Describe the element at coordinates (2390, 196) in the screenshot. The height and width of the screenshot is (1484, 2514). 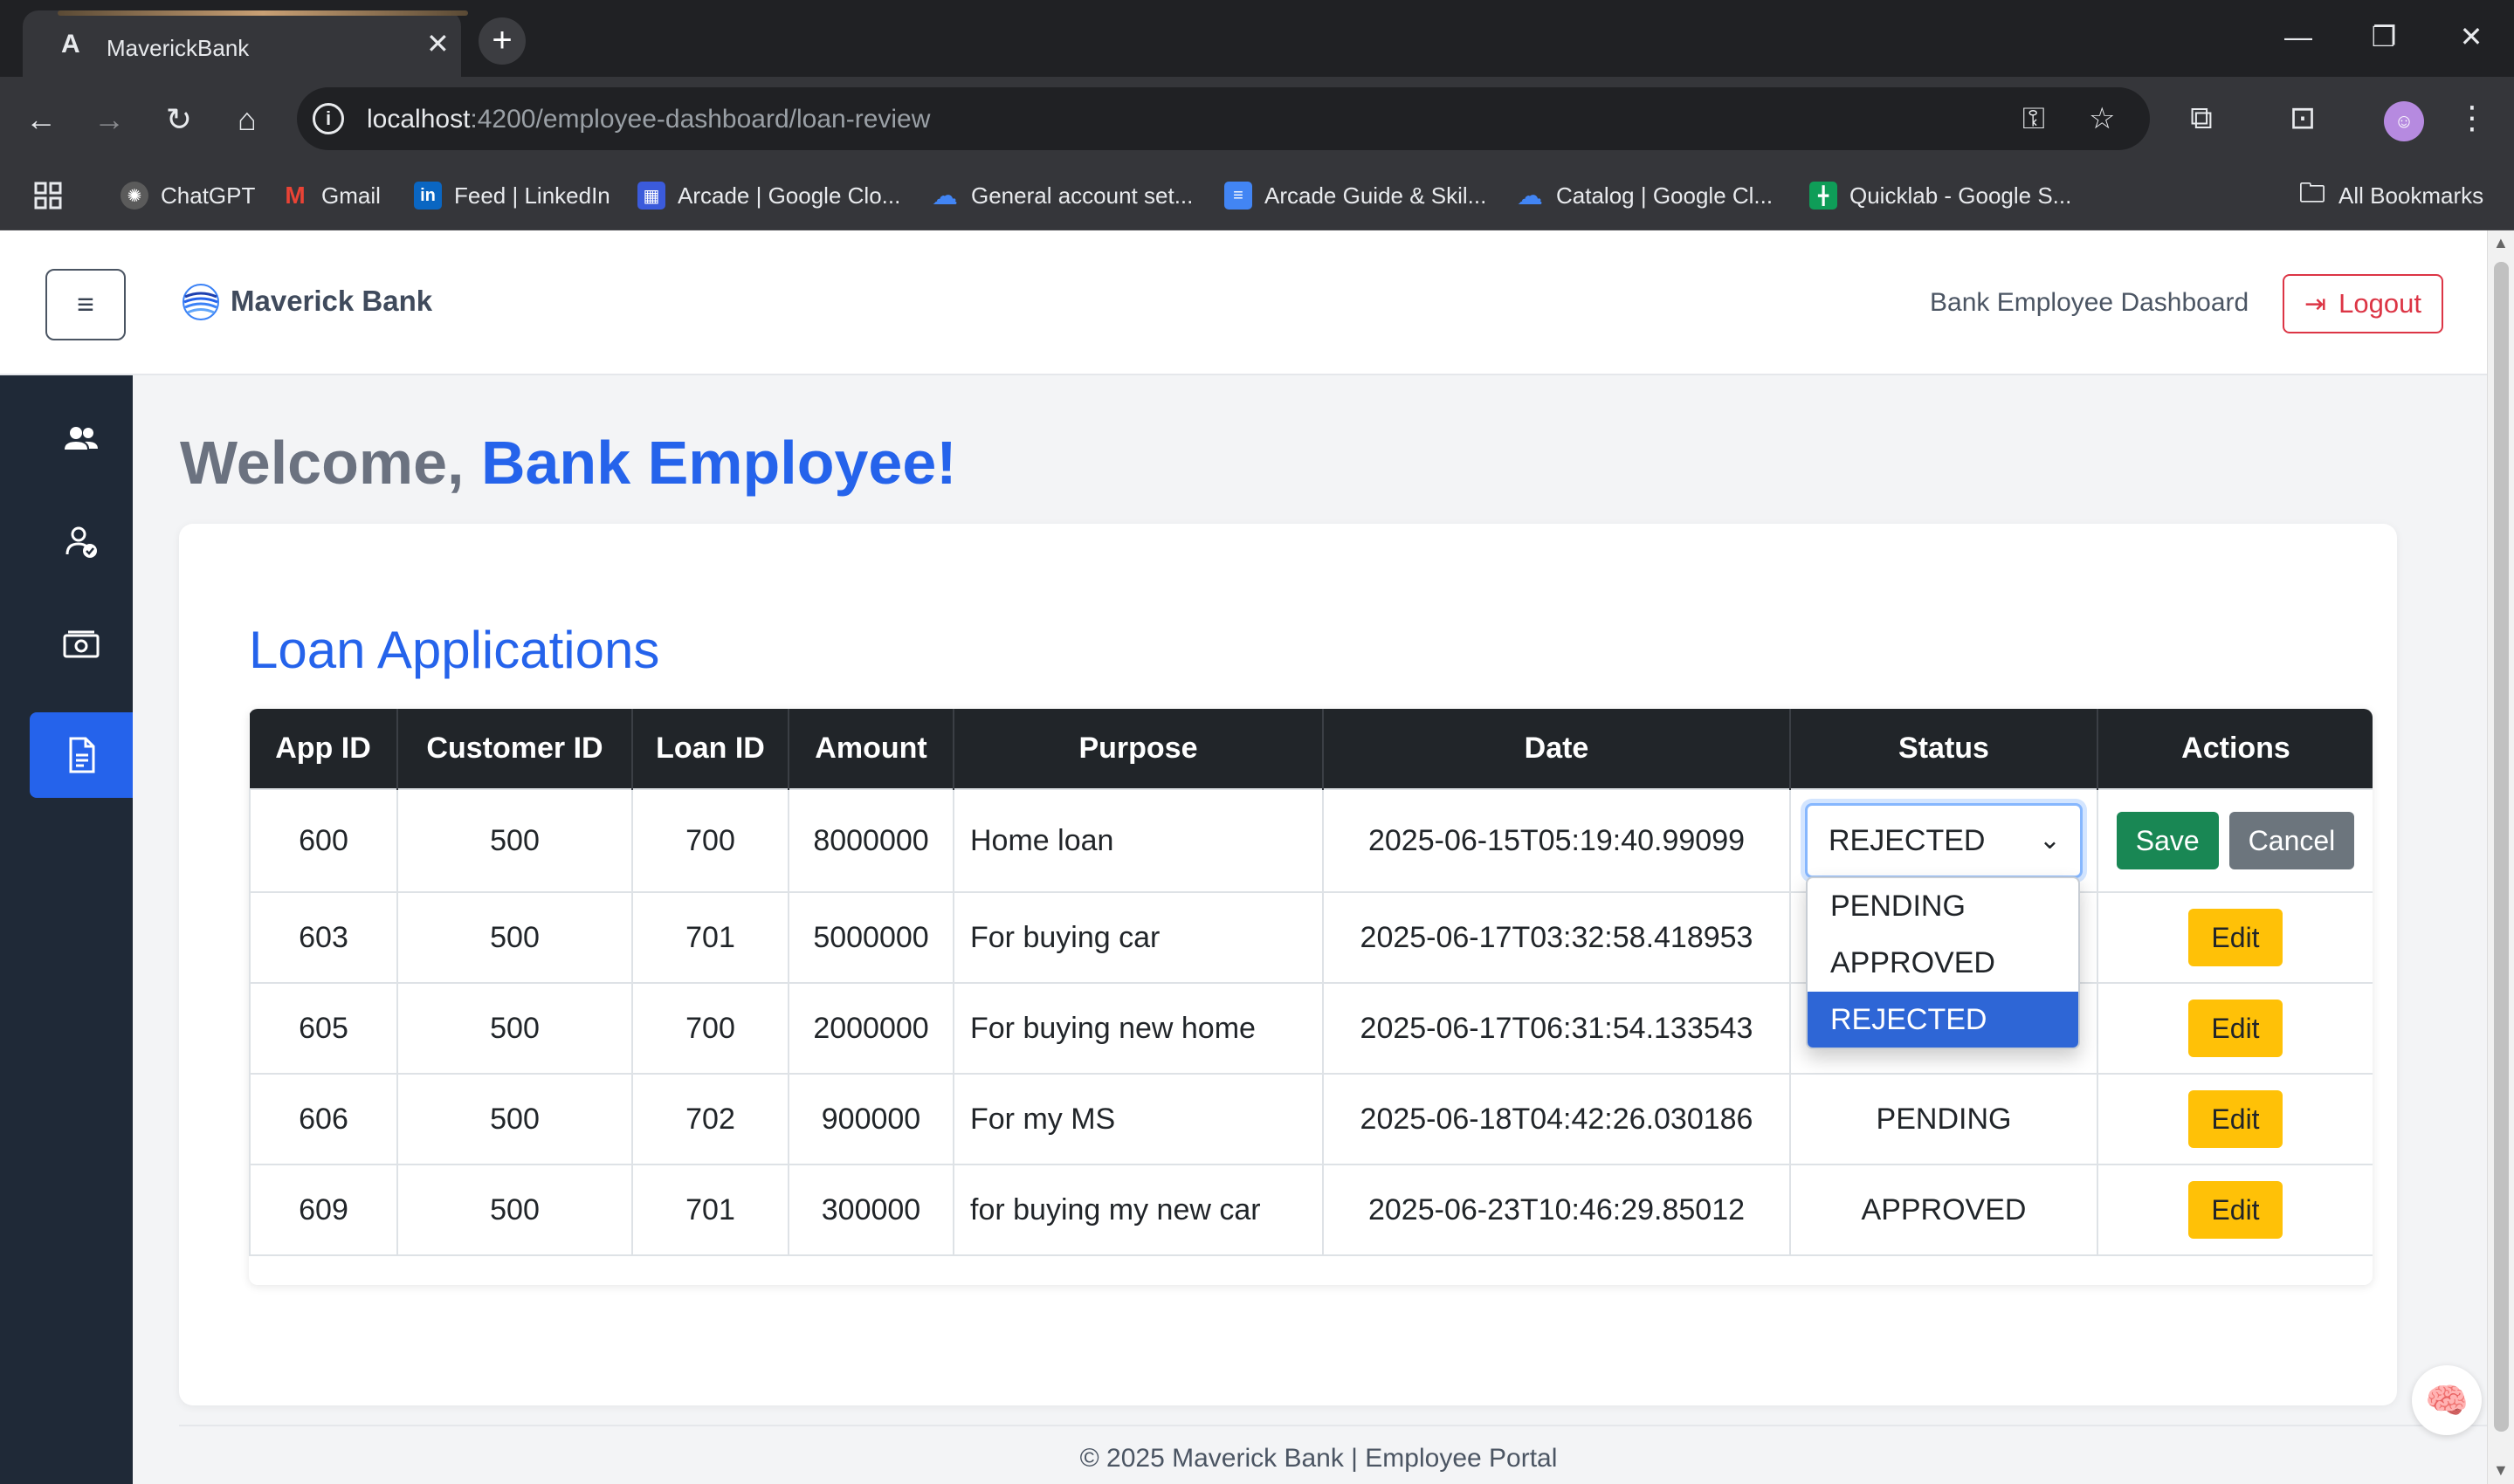
I see `all-bookmarks: 🗀 All Bookmarks` at that location.